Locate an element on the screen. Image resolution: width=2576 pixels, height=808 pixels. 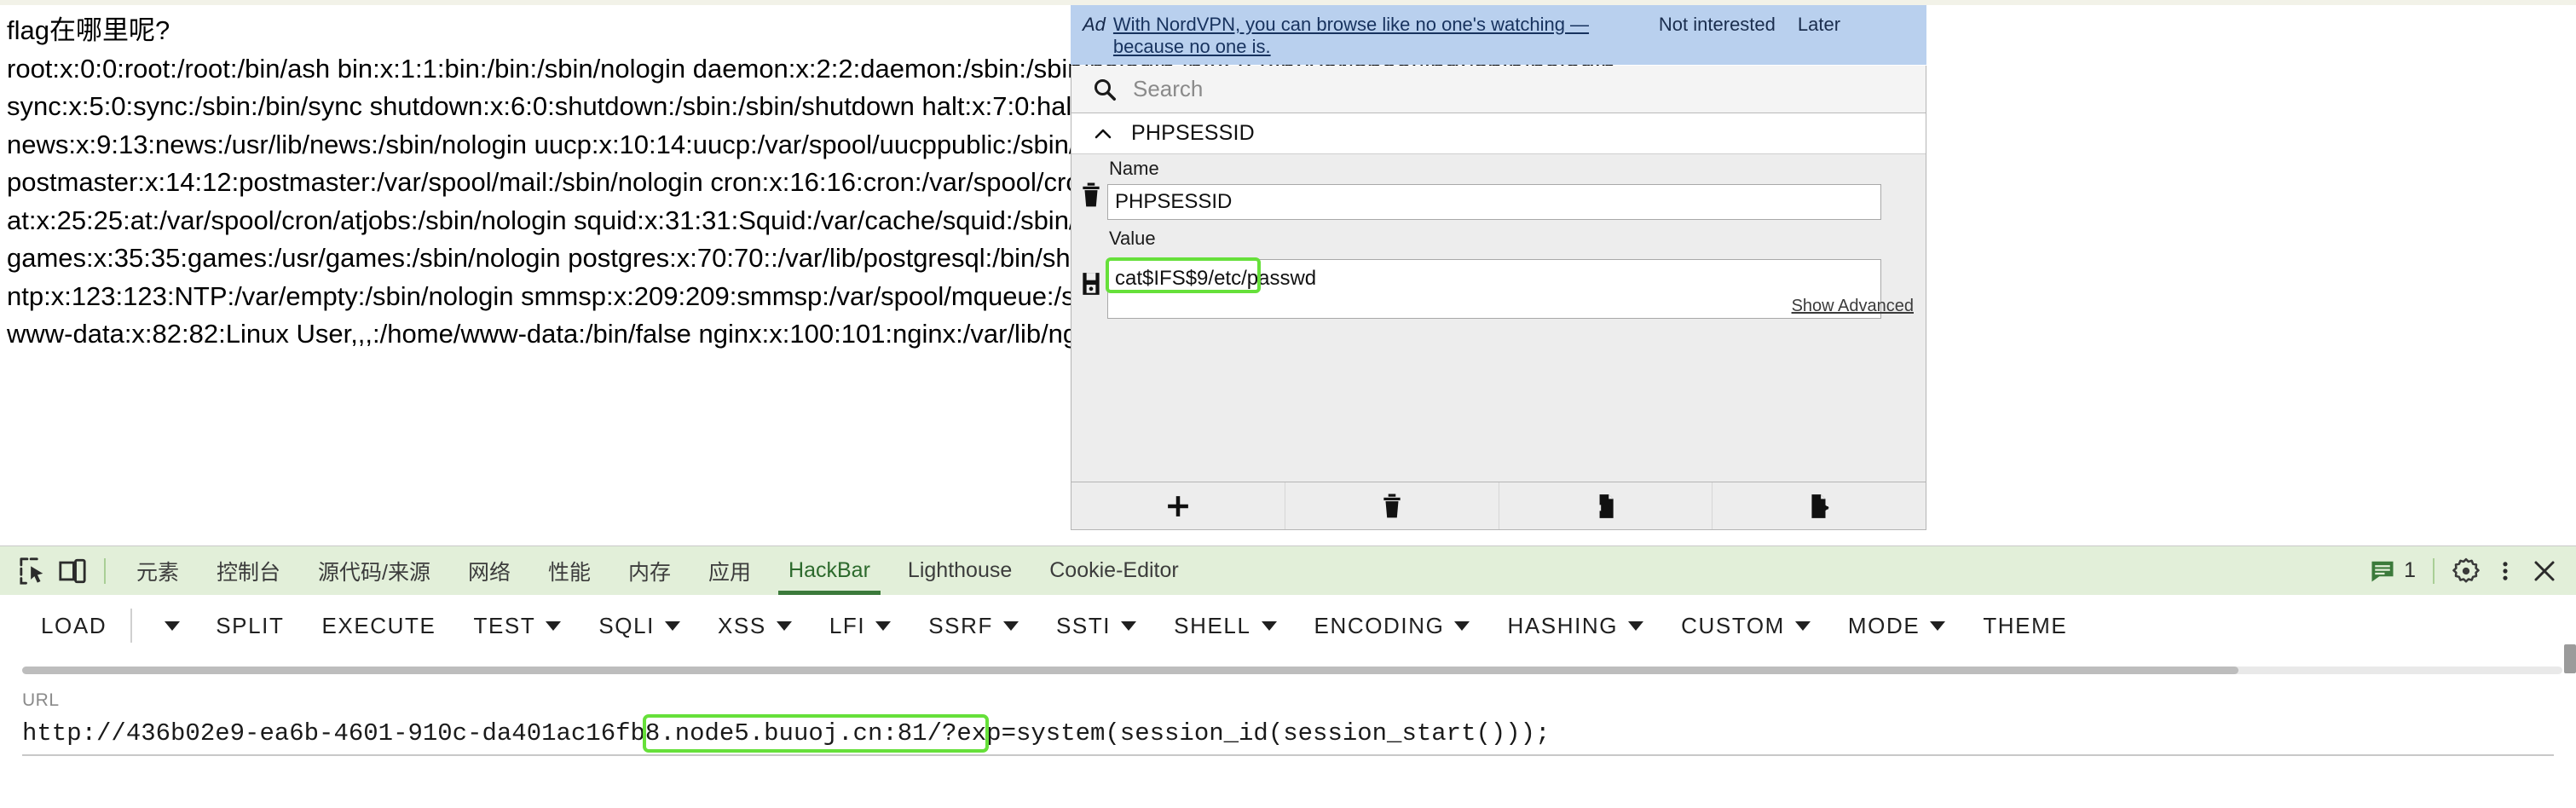
tab-application: 应用 is located at coordinates (730, 570).